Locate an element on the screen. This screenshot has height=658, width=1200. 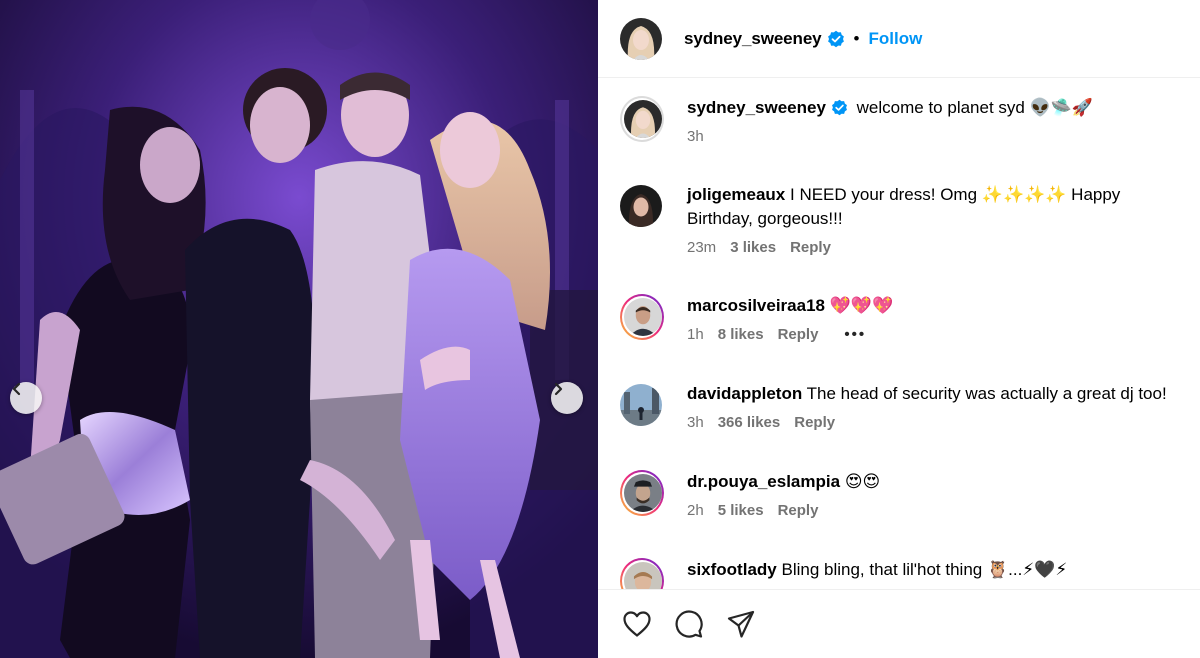
comment-username: marcosilveiraa18 is located at coordinates (756, 305).